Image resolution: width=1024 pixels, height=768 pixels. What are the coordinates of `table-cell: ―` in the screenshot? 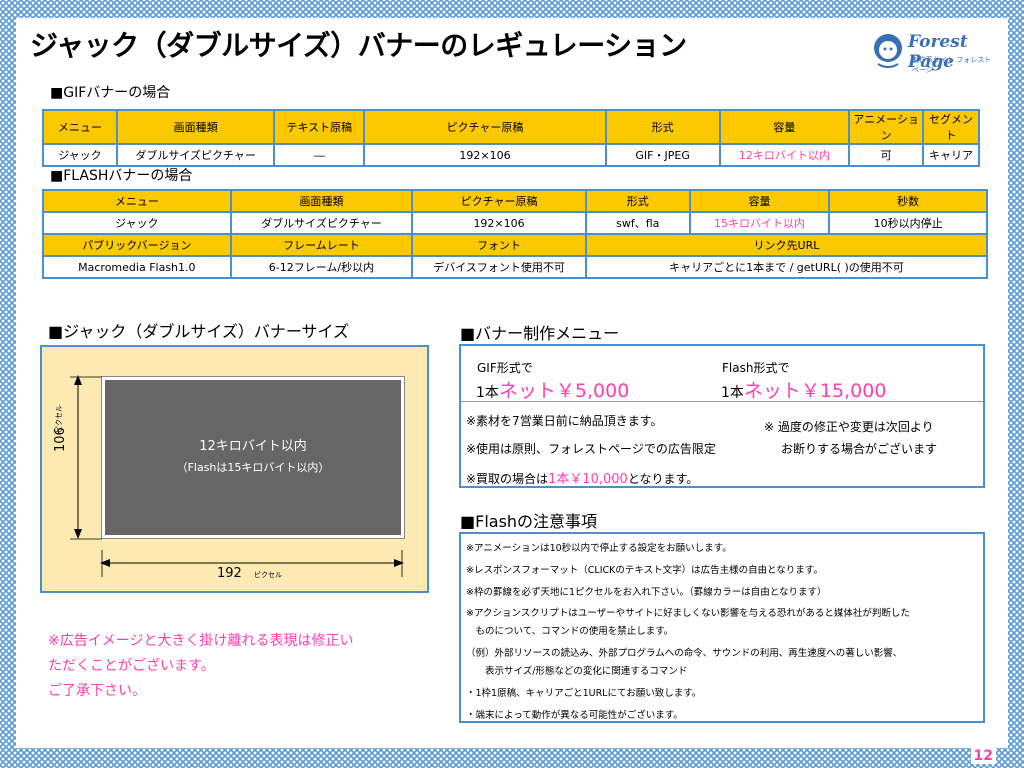 It's located at (319, 155).